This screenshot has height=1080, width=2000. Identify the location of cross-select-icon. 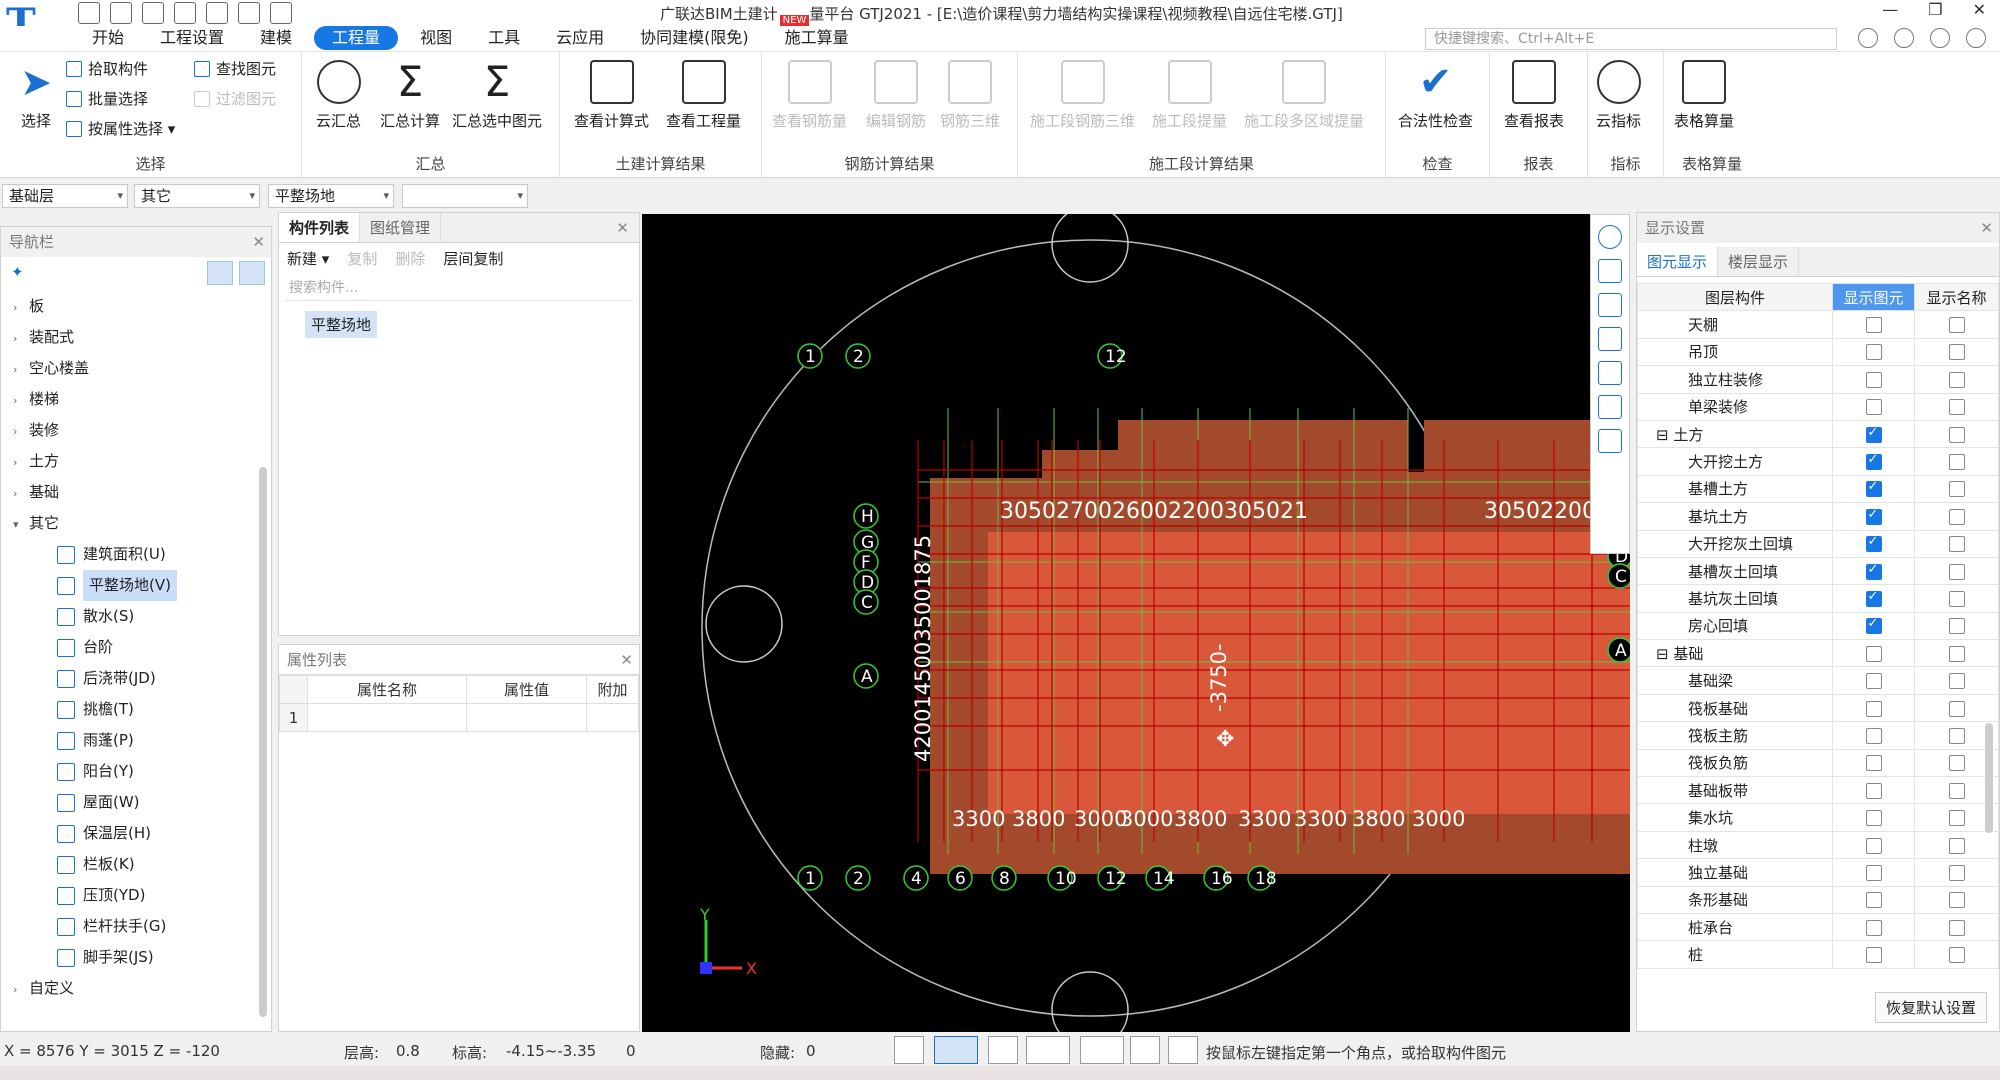
(1003, 1050).